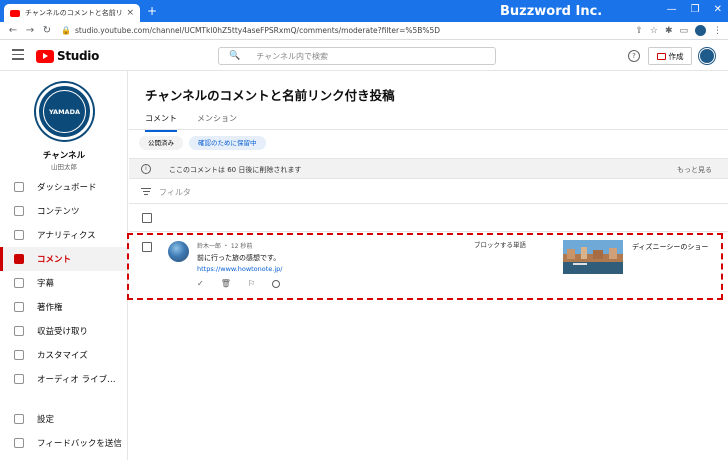 The width and height of the screenshot is (728, 460). I want to click on sidebar-bottom-nav: 設定 フィードバックを送信, so click(64, 431).